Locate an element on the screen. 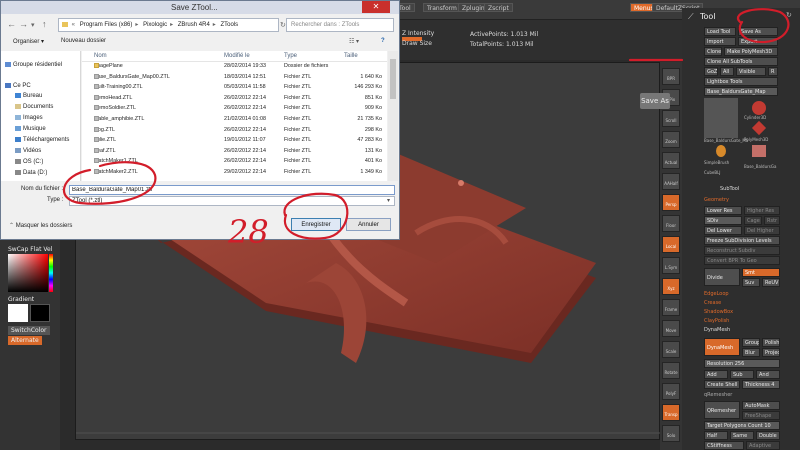 The width and height of the screenshot is (800, 450). resolution-slider: Resolution 256 is located at coordinates (742, 363).